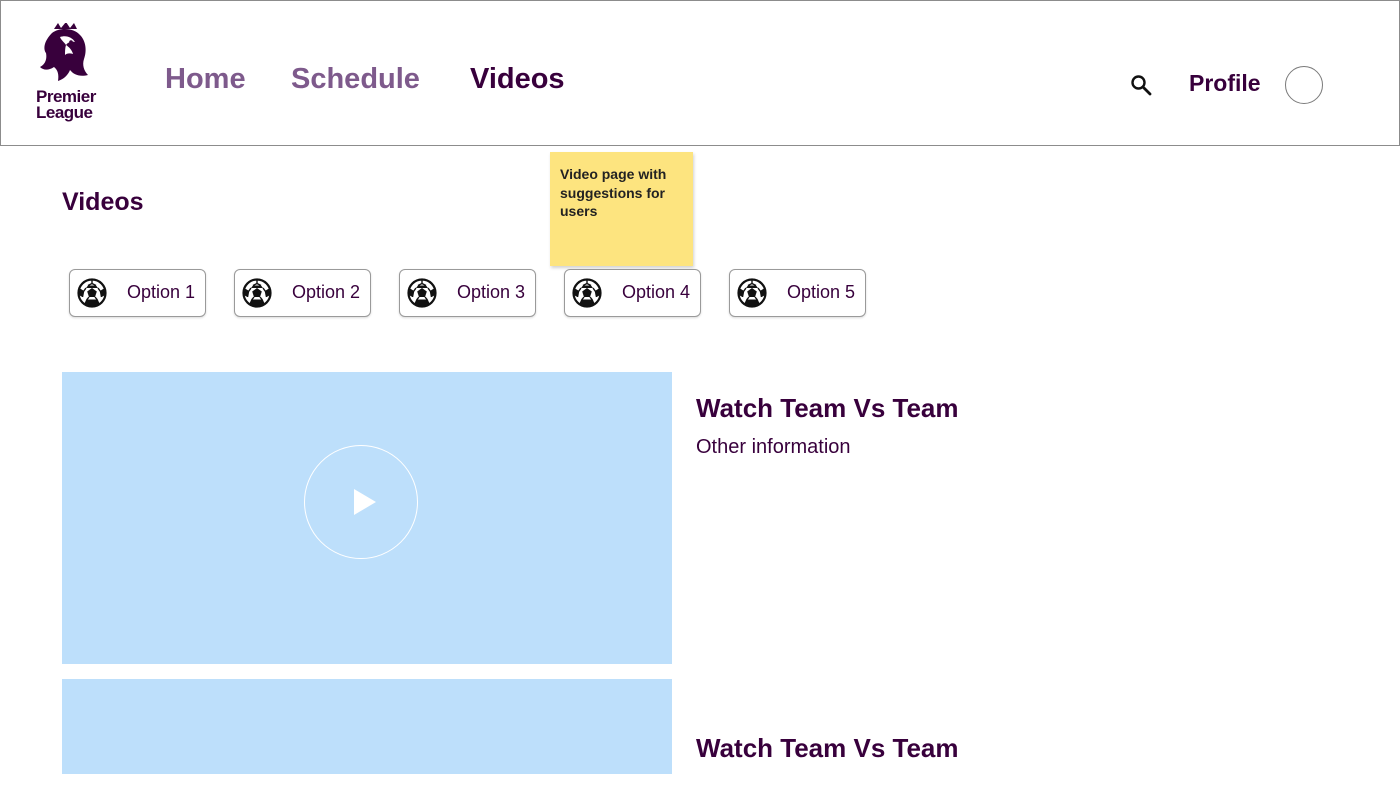  Describe the element at coordinates (365, 502) in the screenshot. I see `play-icon` at that location.